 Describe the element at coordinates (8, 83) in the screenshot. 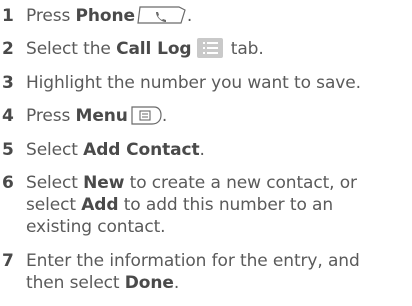

I see `step-number: 3` at that location.